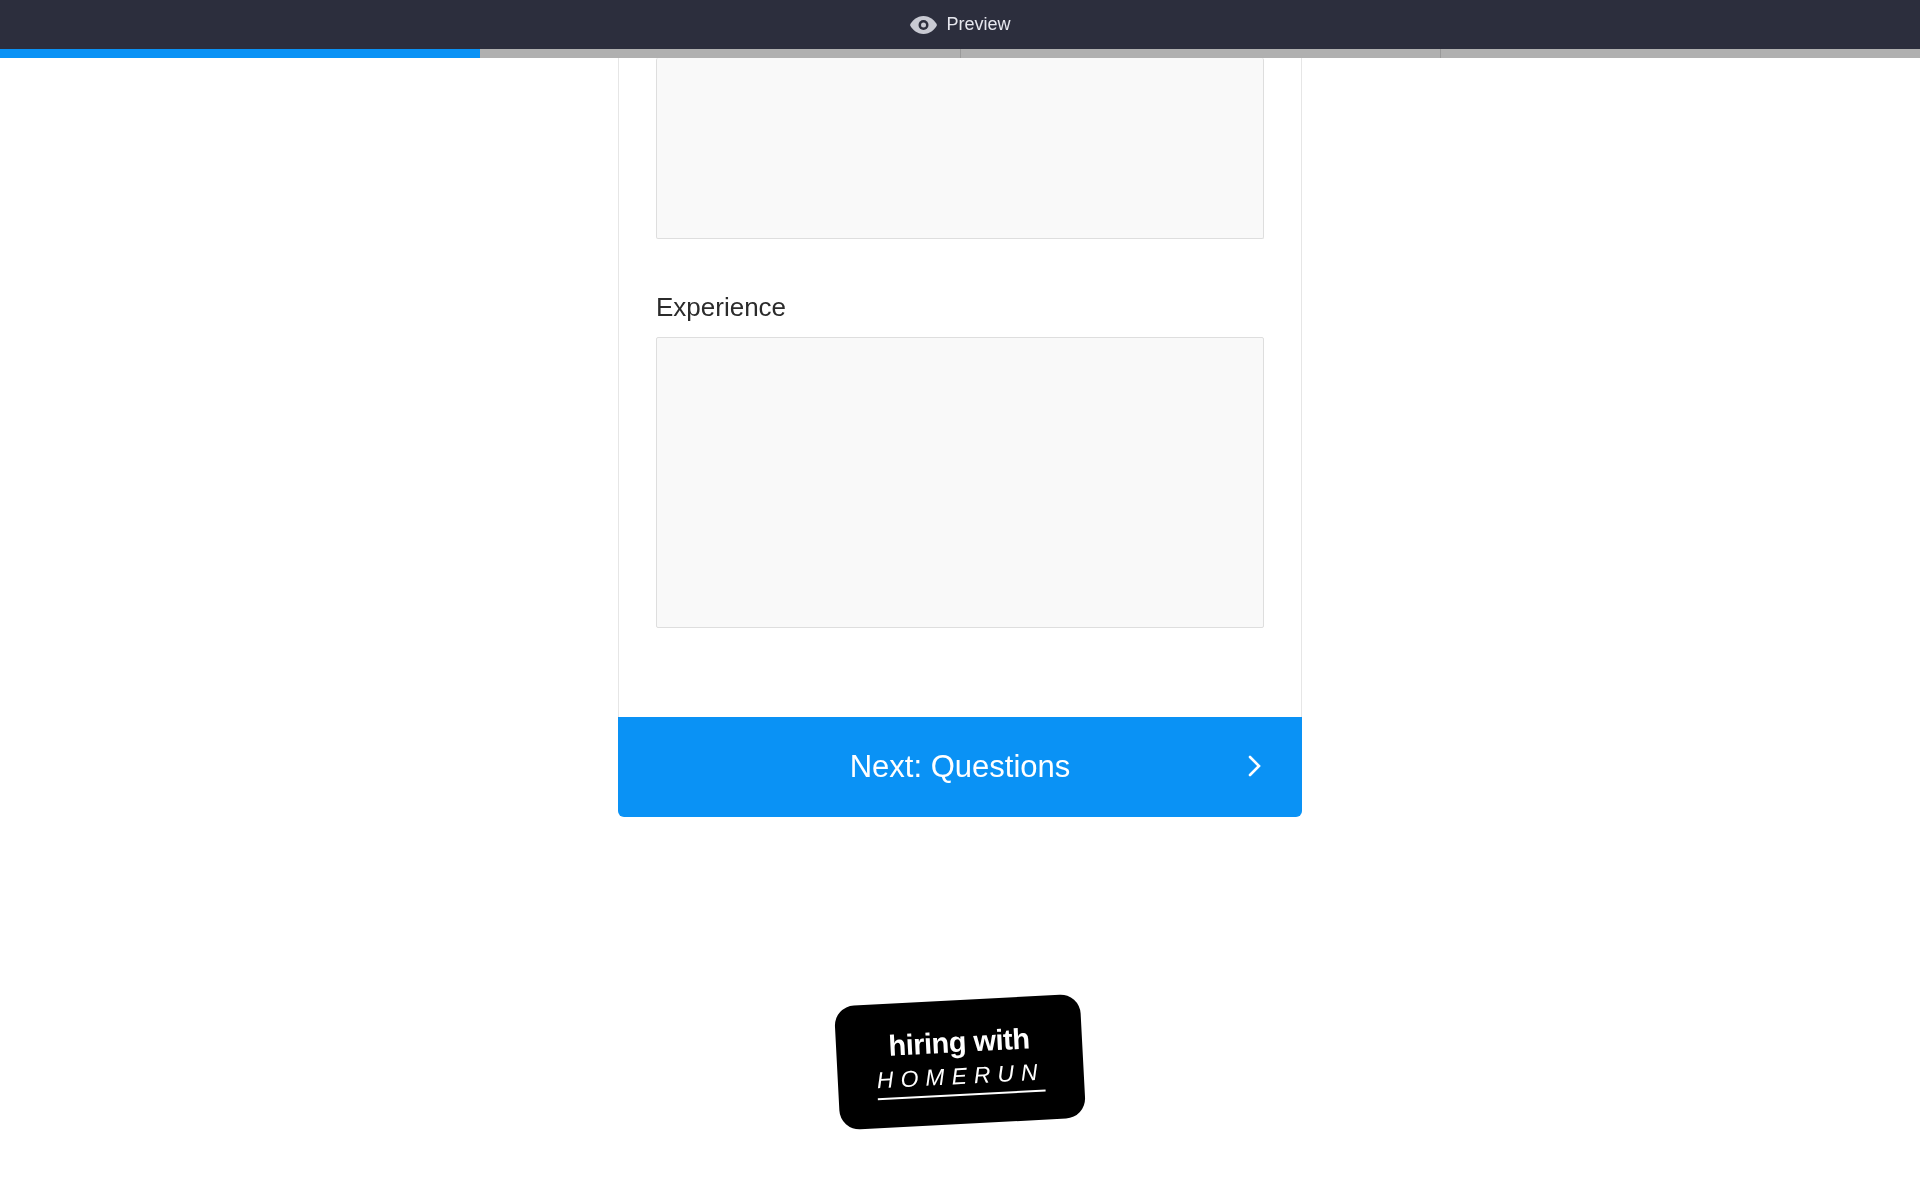  Describe the element at coordinates (924, 24) in the screenshot. I see `eye-icon` at that location.